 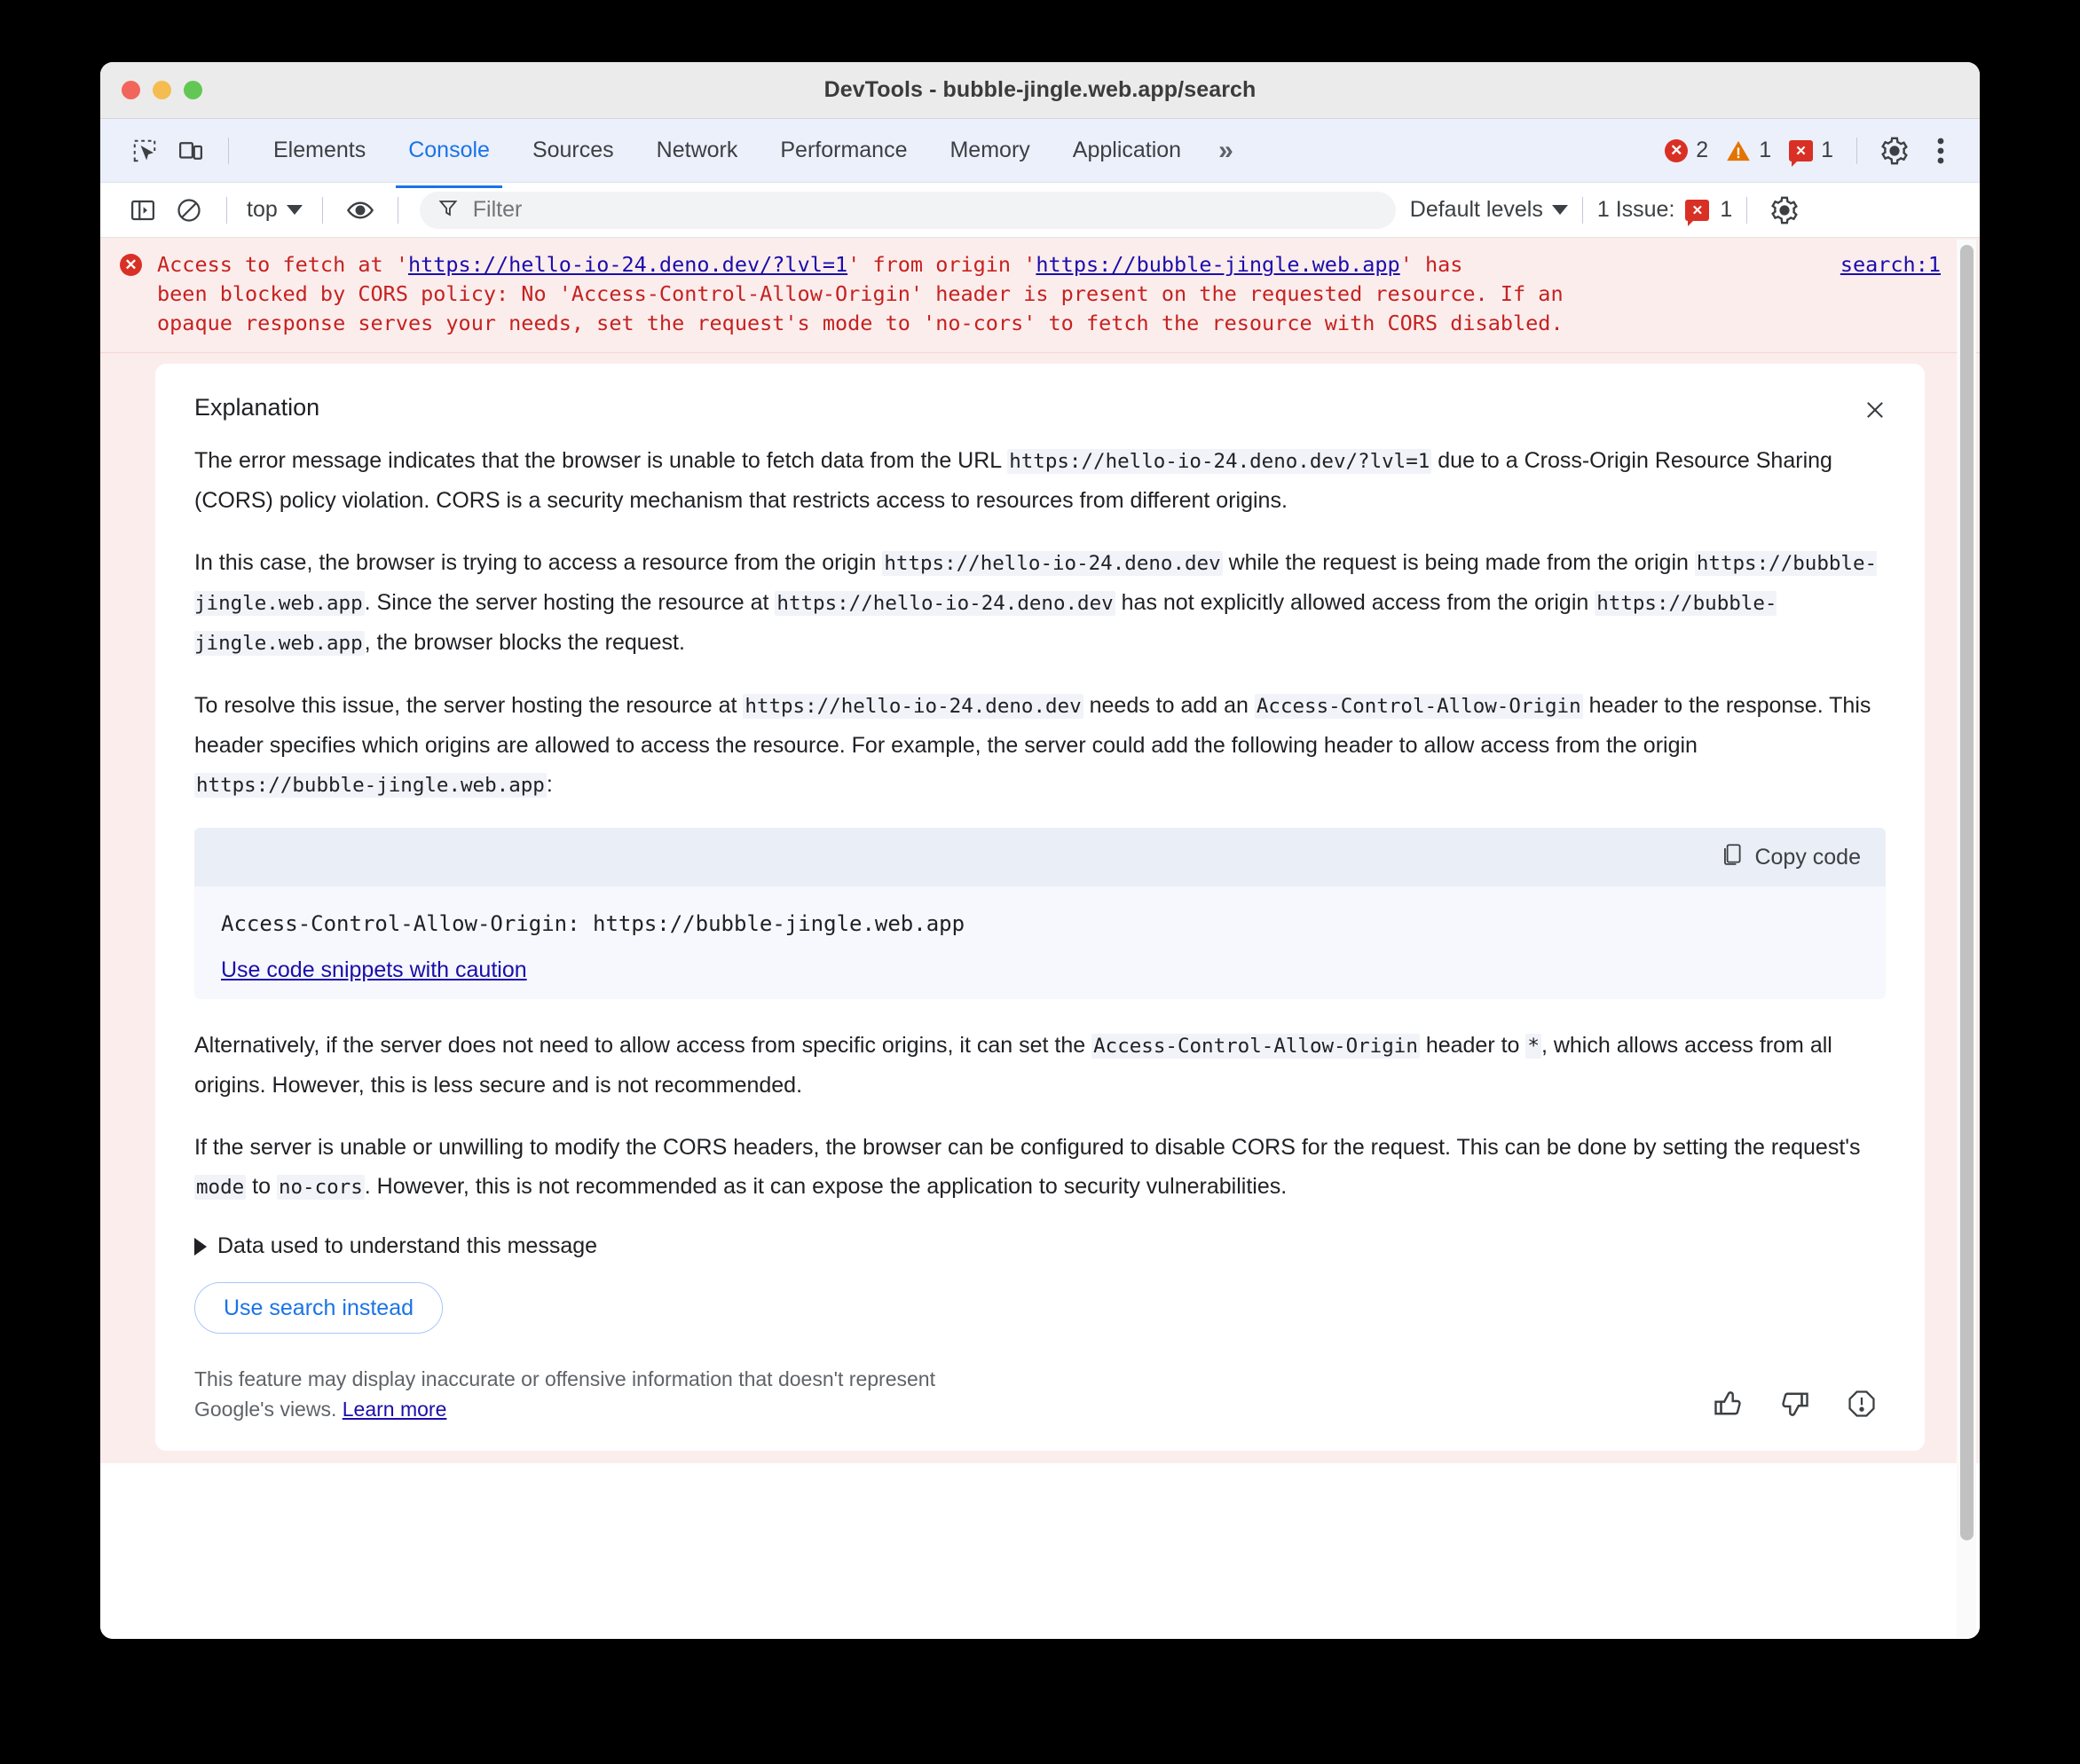 I want to click on p5-code-2: no-cors, so click(x=320, y=1187).